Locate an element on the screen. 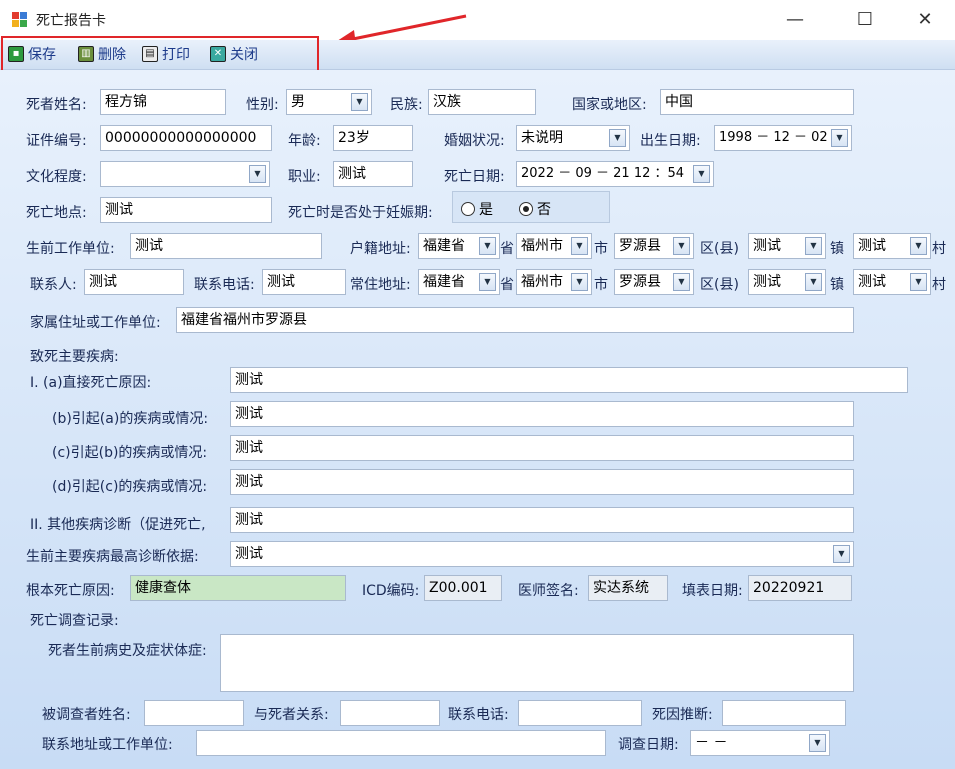 The height and width of the screenshot is (769, 955). resident-village-select: 测试 ▼ is located at coordinates (892, 282).